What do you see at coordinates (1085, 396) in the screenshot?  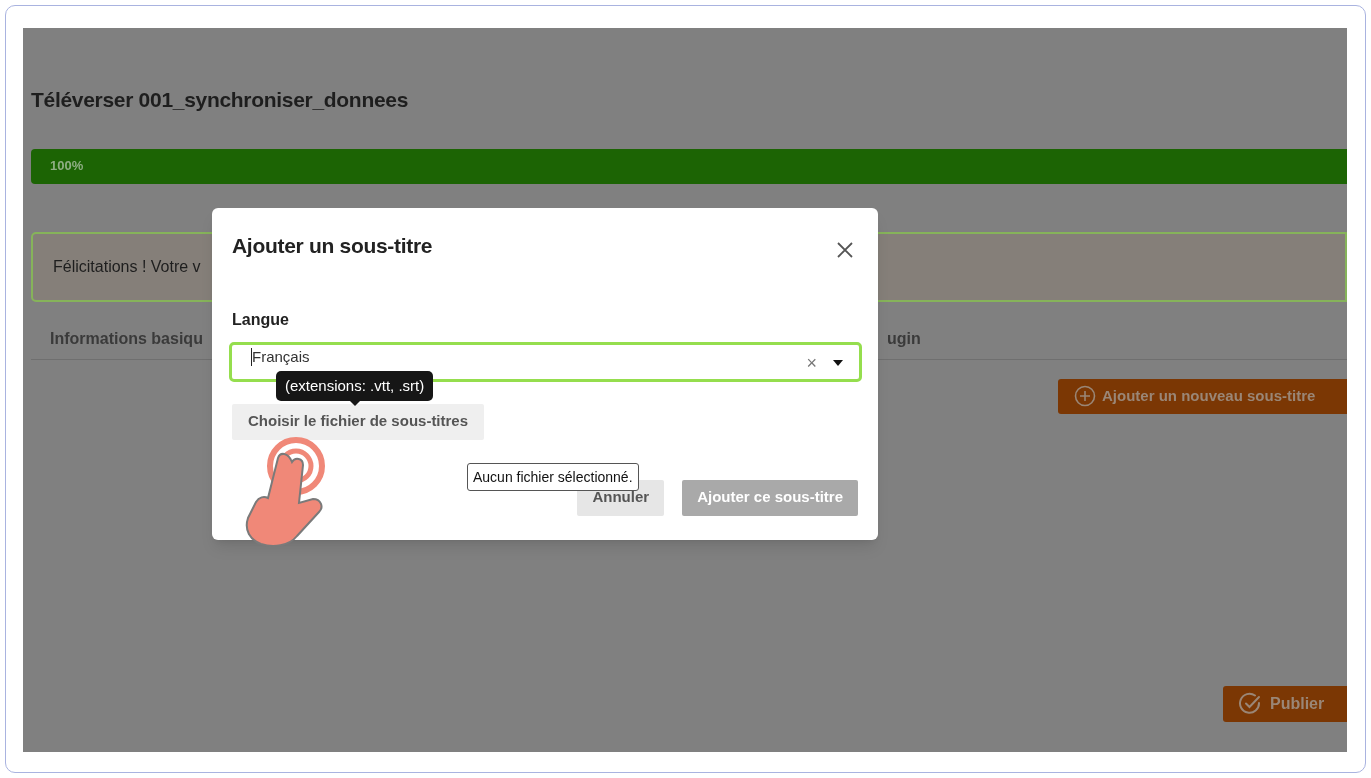 I see `plus-circle-icon` at bounding box center [1085, 396].